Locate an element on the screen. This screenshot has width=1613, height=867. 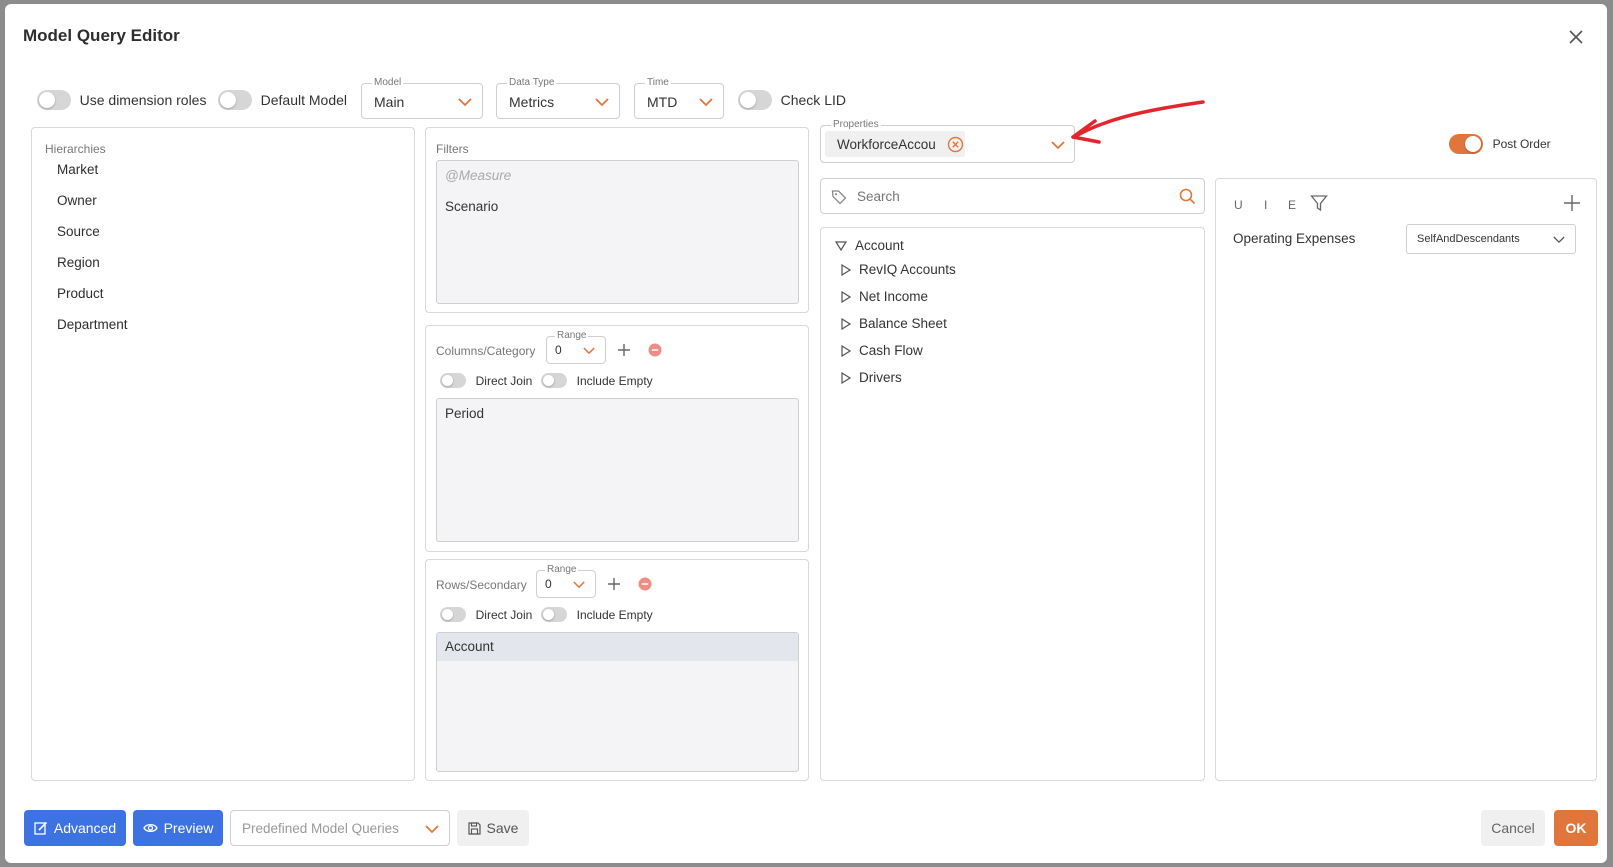
columns-range-value: 0 is located at coordinates (558, 350).